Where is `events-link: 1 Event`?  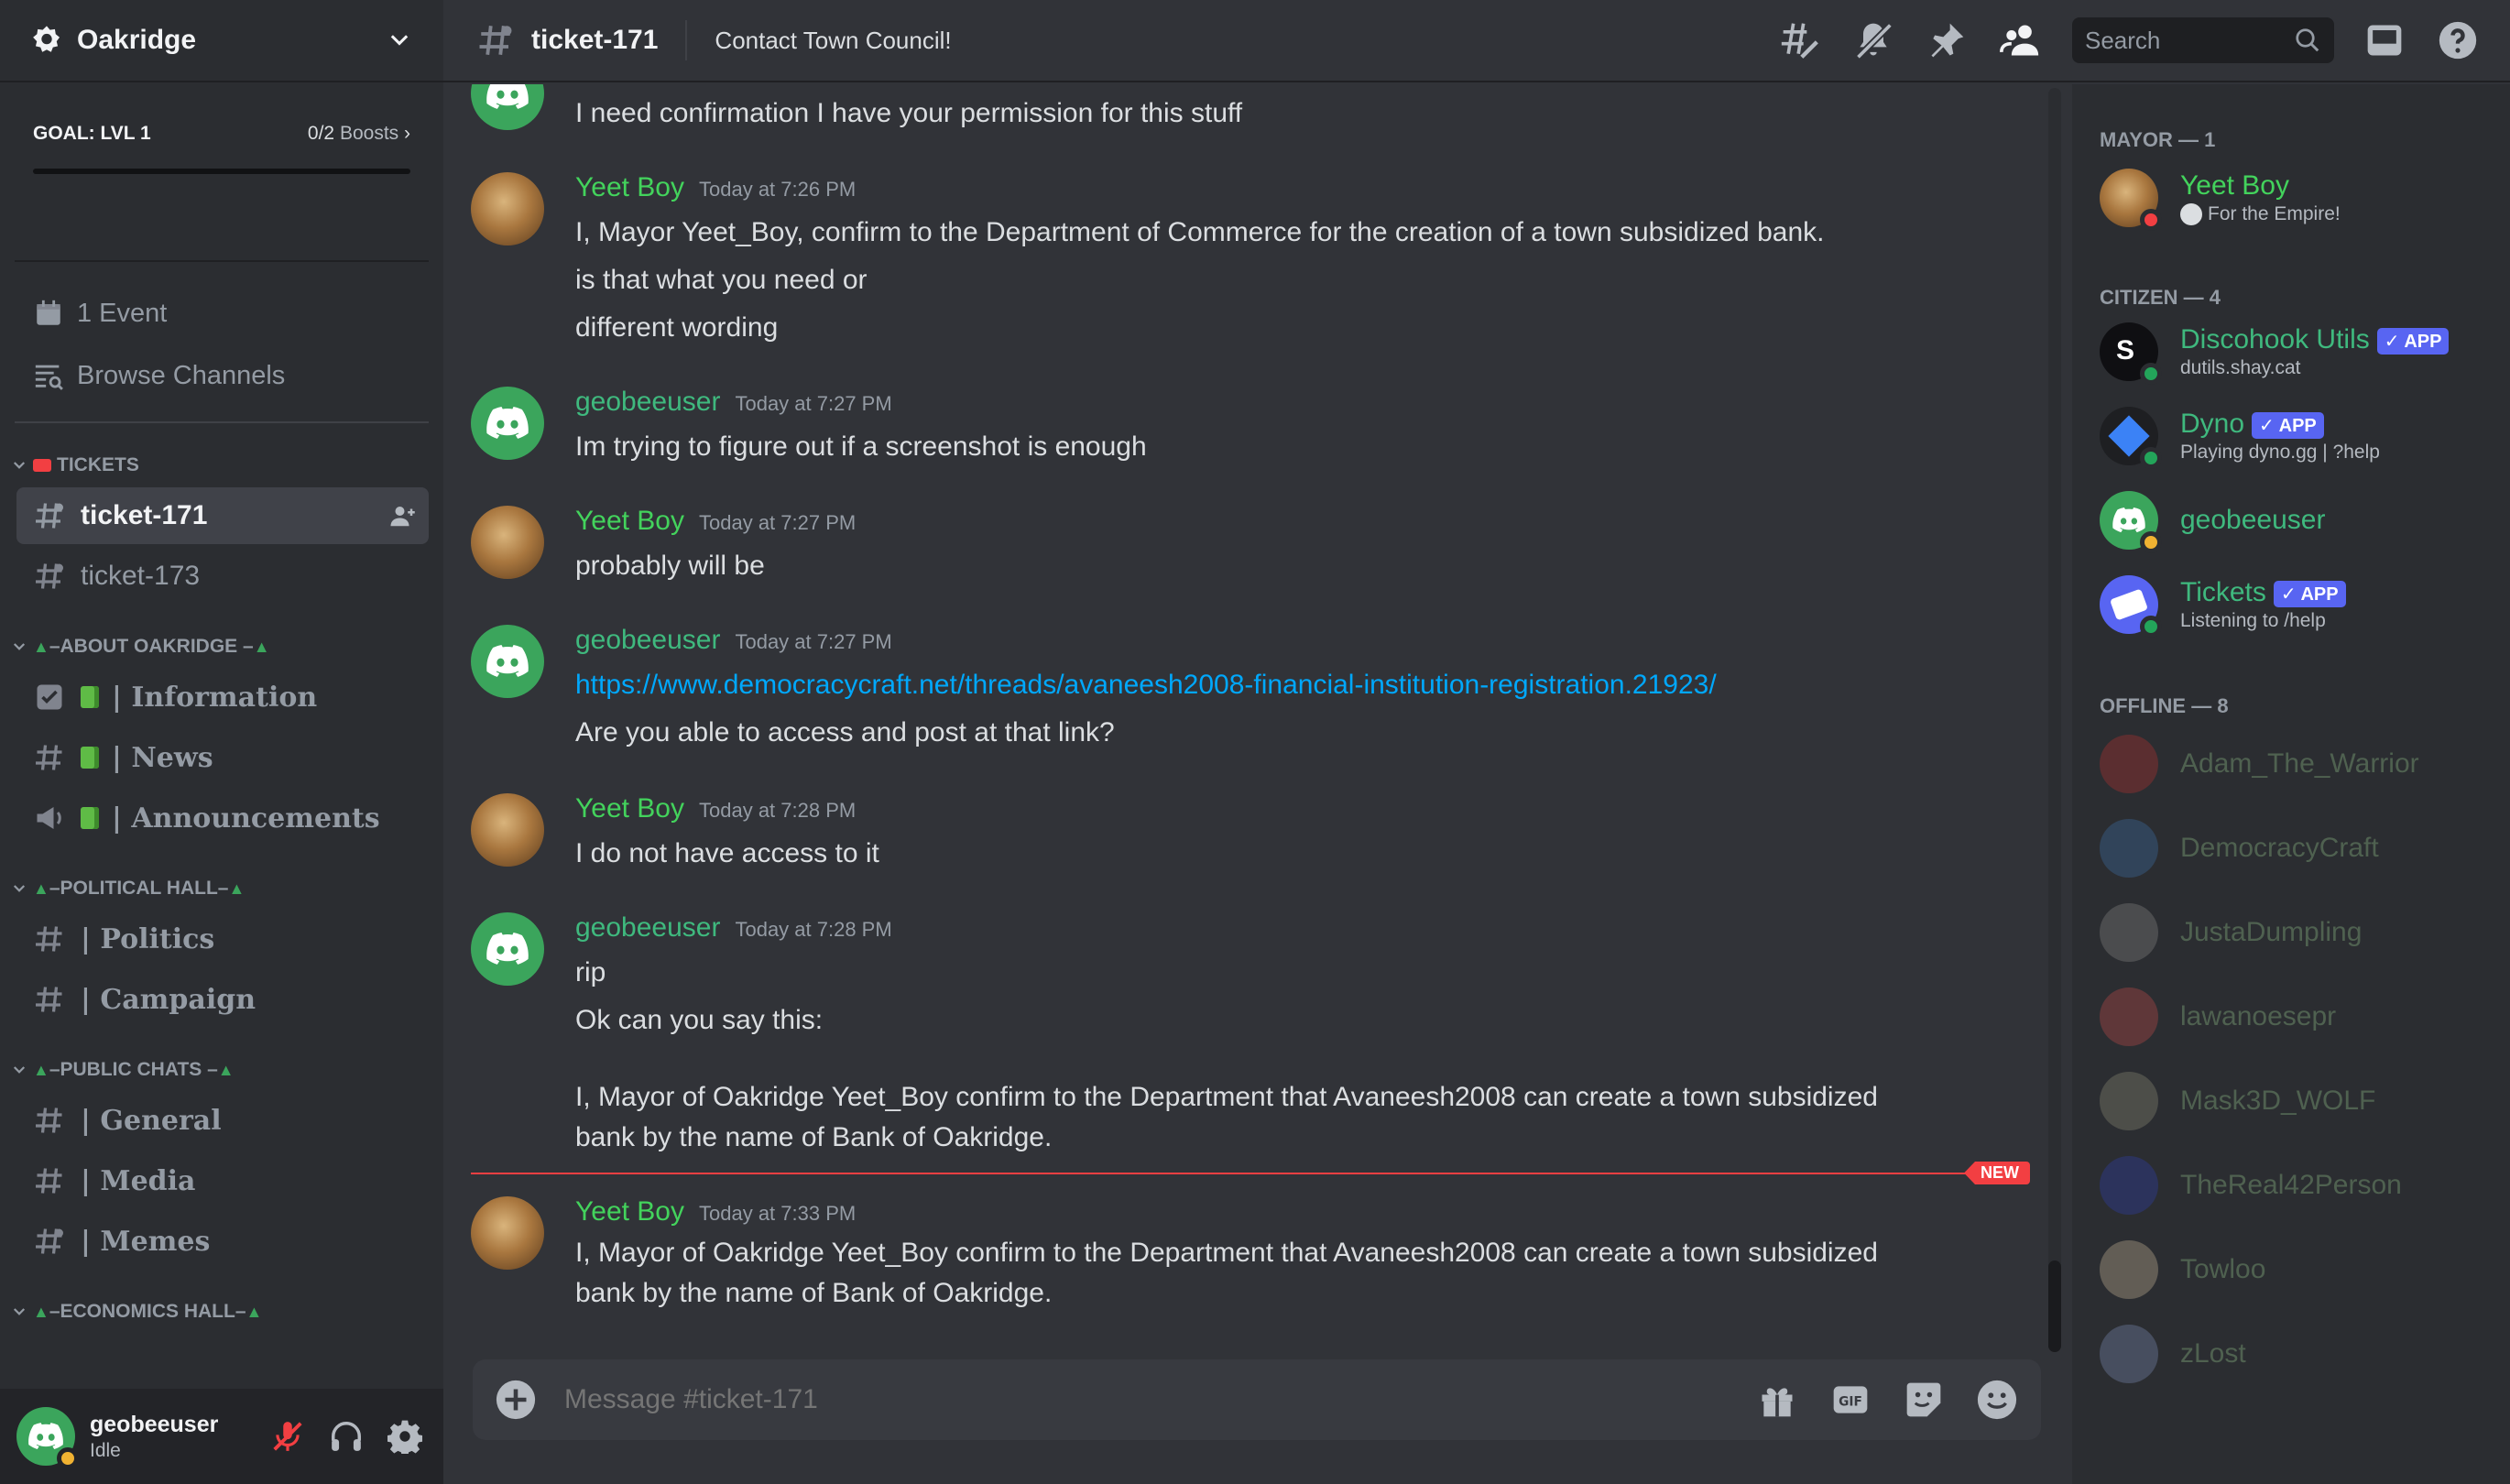
events-link: 1 Event is located at coordinates (222, 313).